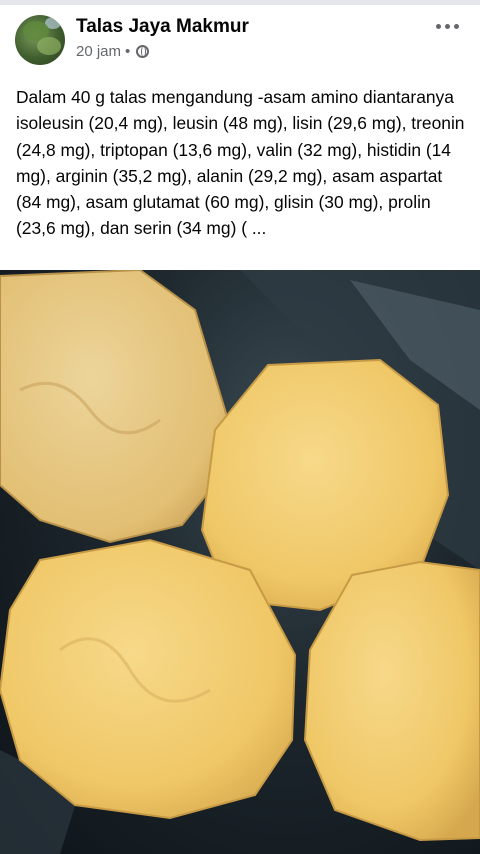  What do you see at coordinates (447, 26) in the screenshot?
I see `more-options-button` at bounding box center [447, 26].